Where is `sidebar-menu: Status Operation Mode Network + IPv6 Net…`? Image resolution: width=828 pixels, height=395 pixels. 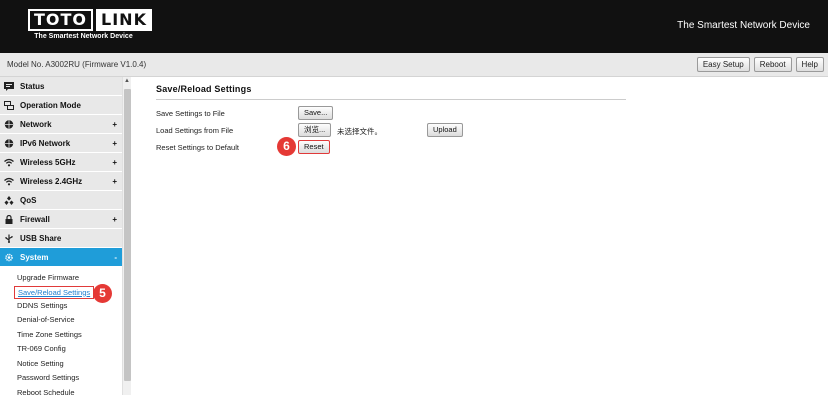 sidebar-menu: Status Operation Mode Network + IPv6 Net… is located at coordinates (61, 236).